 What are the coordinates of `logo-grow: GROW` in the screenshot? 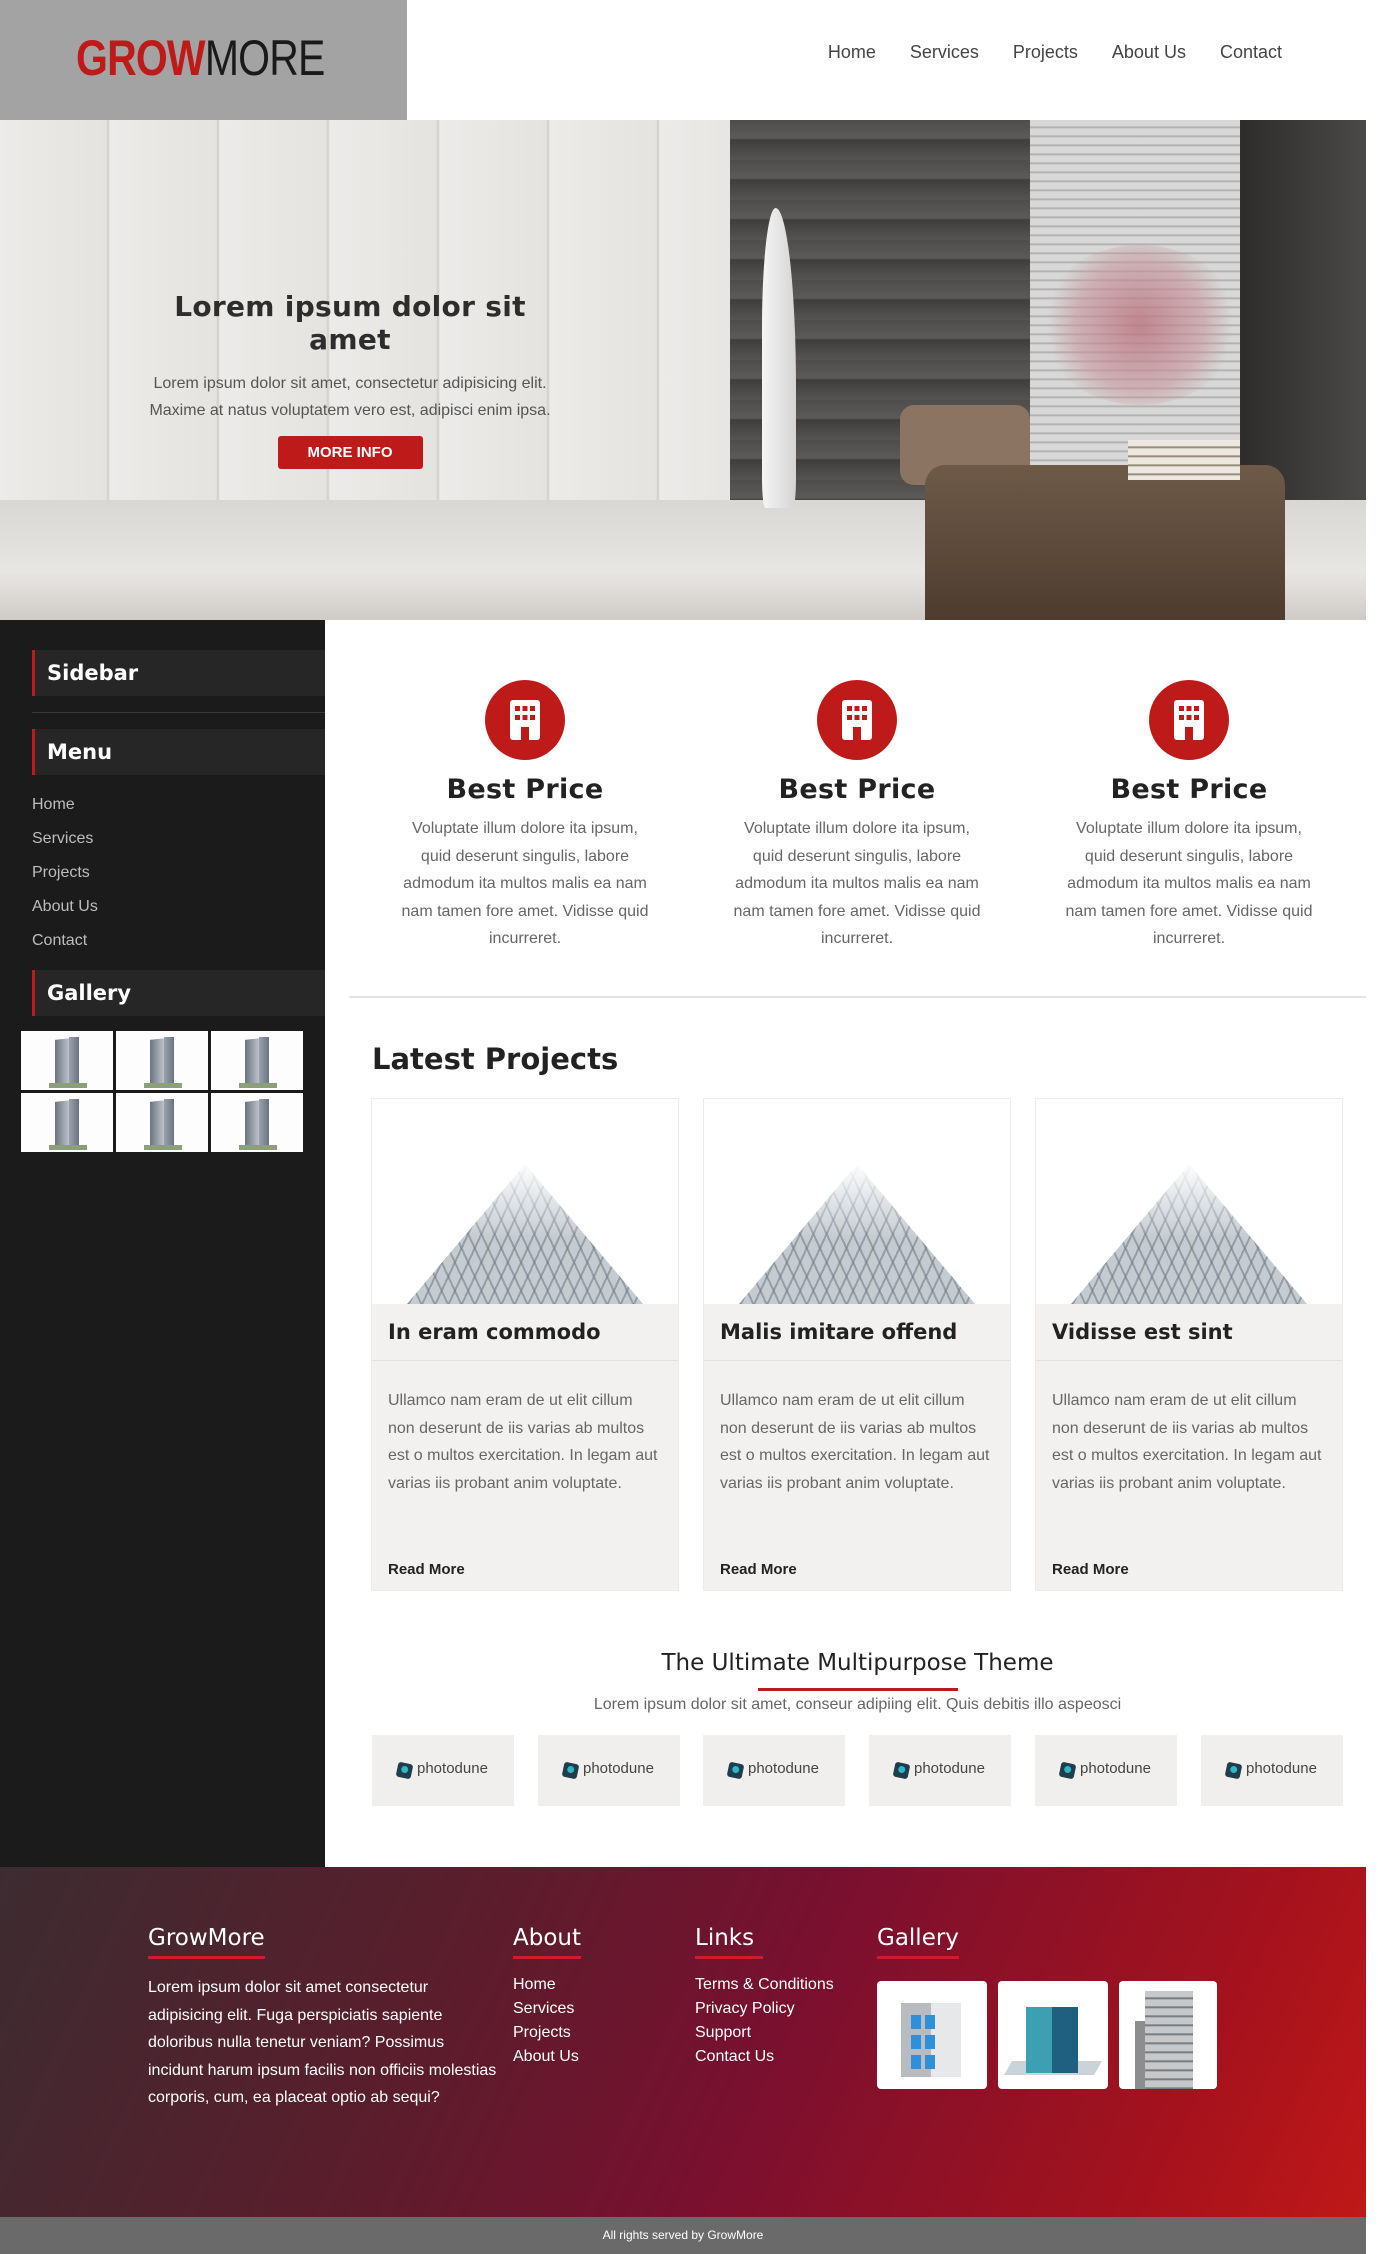 It's located at (141, 58).